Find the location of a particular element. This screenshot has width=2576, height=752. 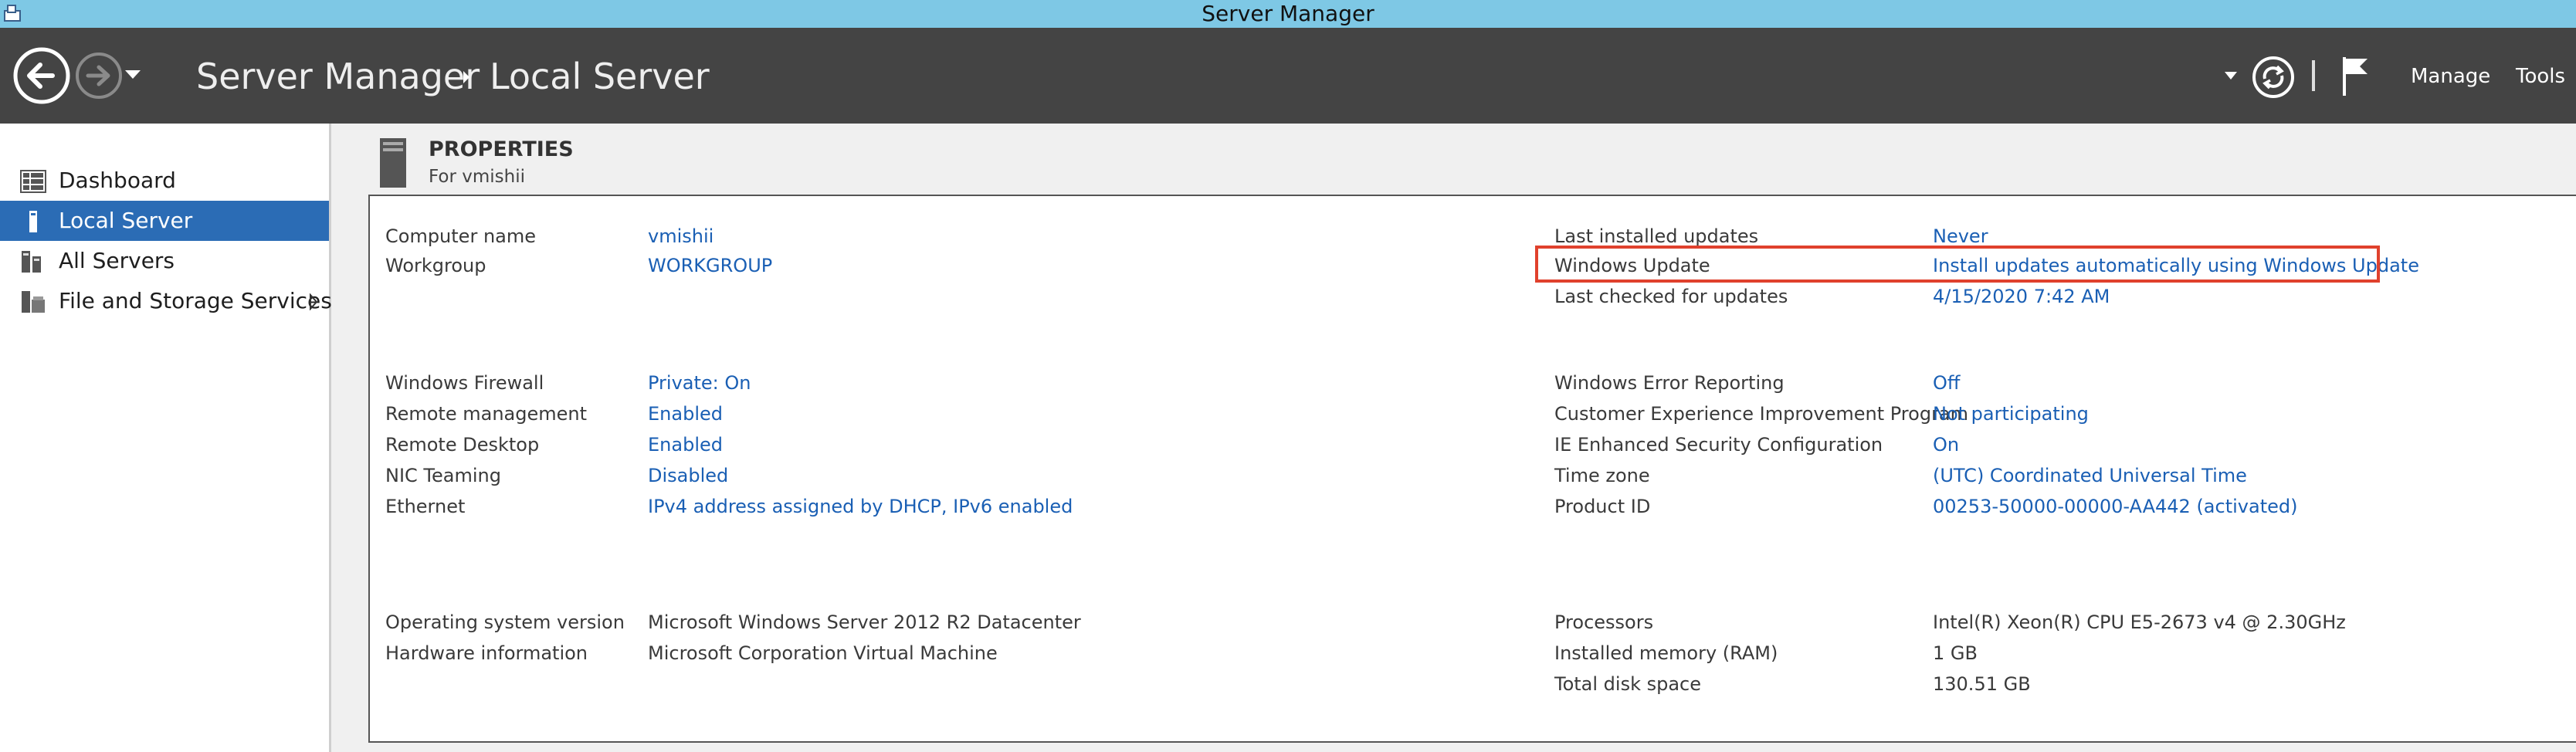

servers-icon is located at coordinates (31, 262).